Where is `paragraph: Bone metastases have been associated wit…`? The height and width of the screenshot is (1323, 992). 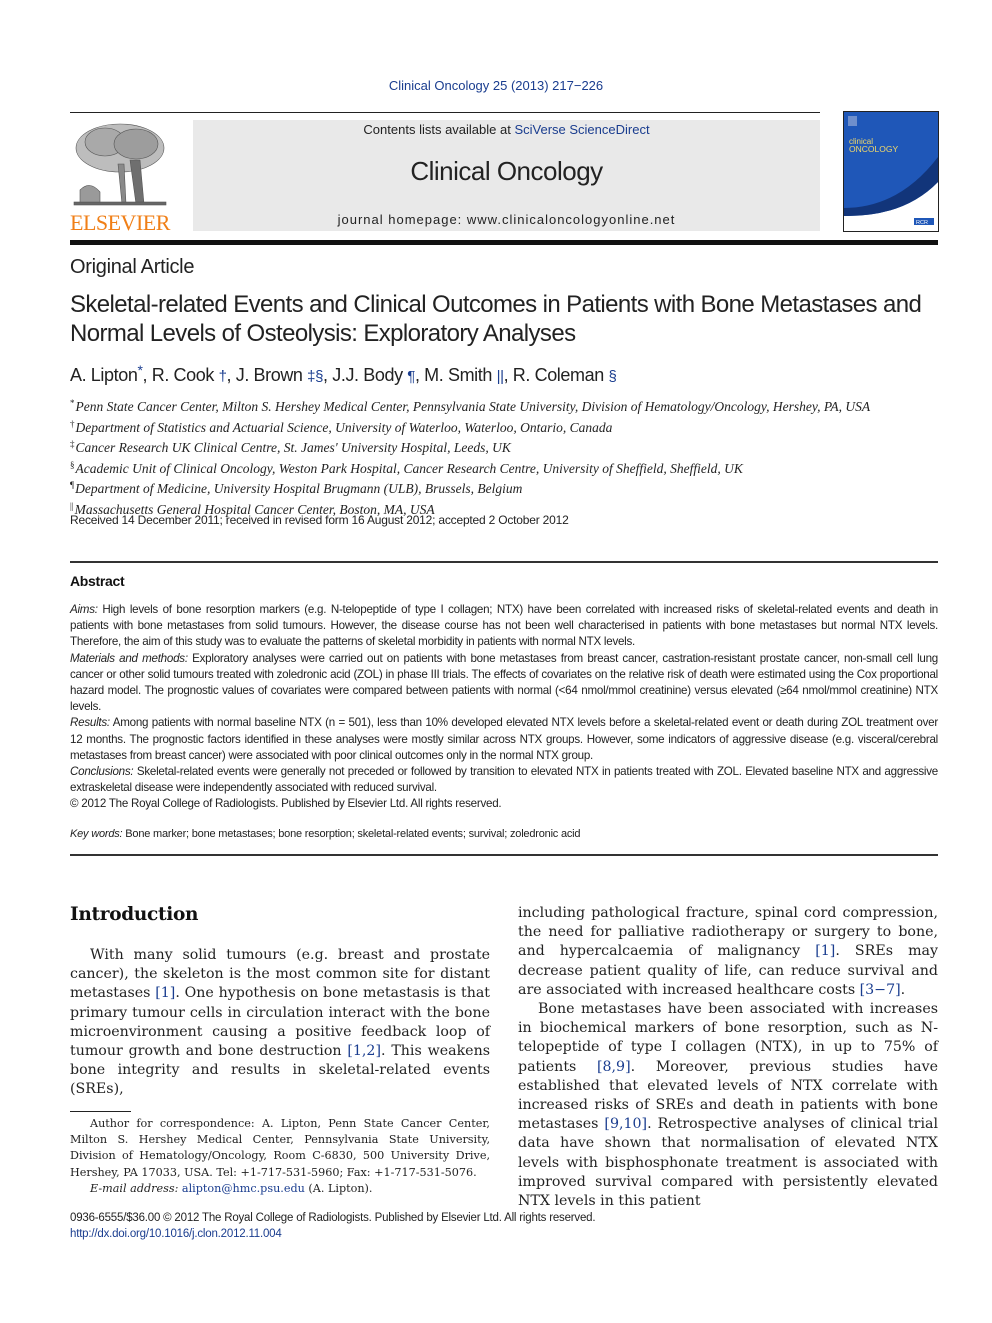
paragraph: Bone metastases have been associated wit… is located at coordinates (728, 1105).